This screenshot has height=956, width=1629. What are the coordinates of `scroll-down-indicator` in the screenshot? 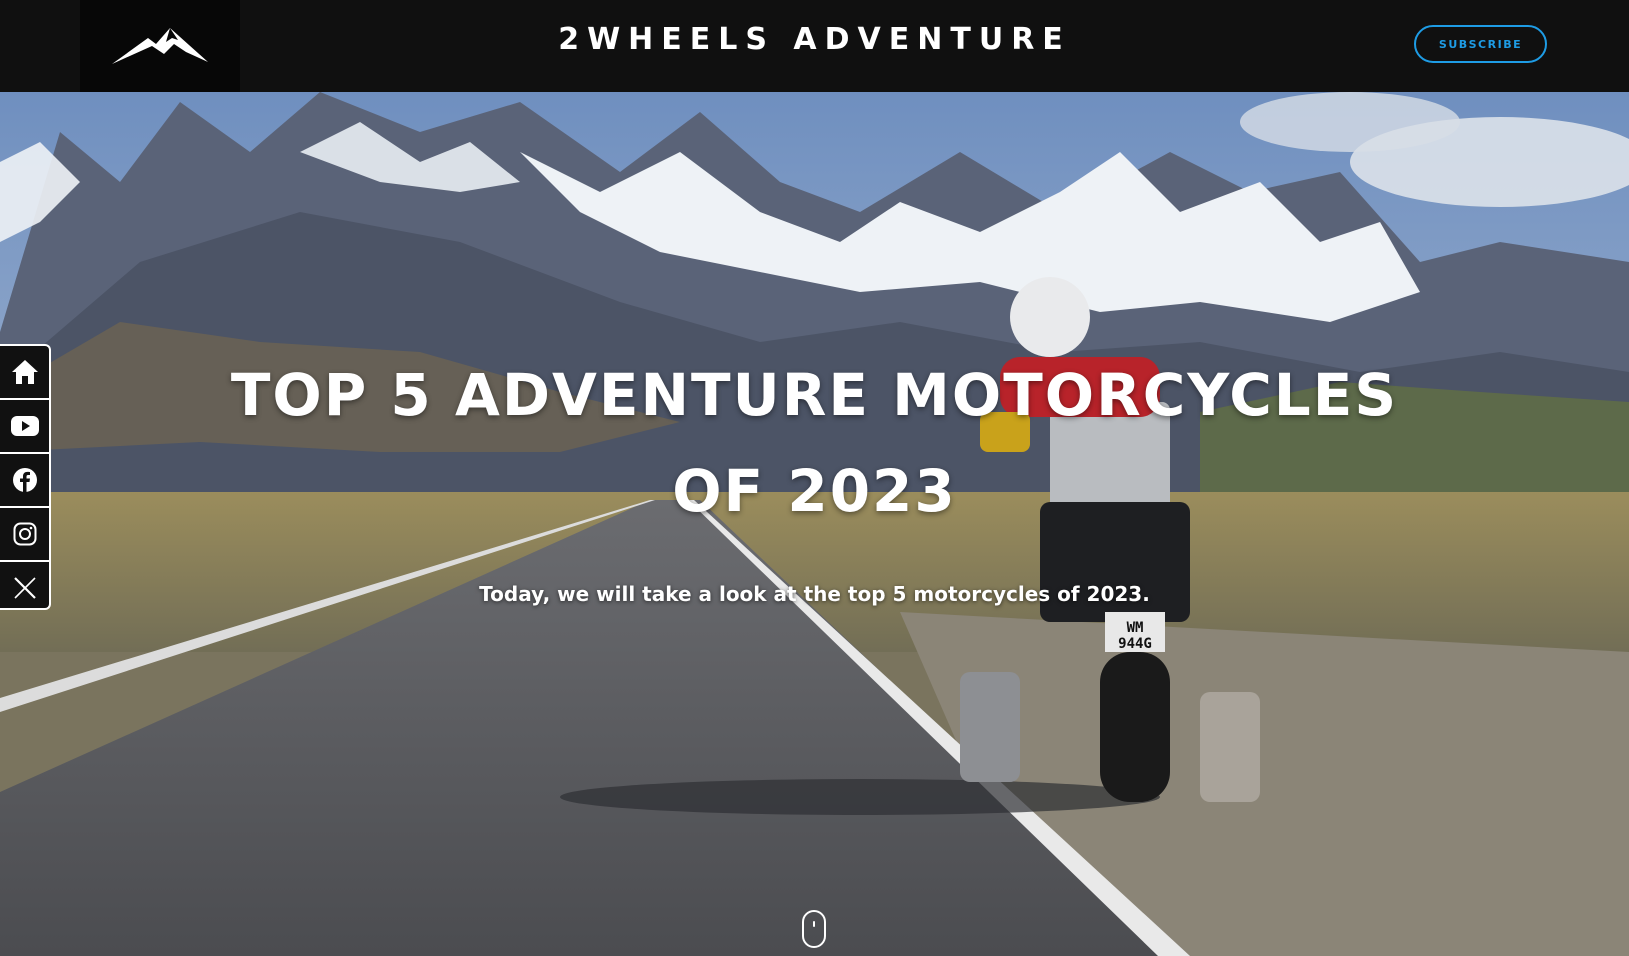 It's located at (814, 929).